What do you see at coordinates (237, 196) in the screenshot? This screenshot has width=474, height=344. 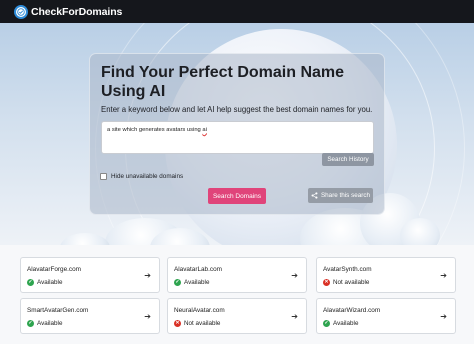 I see `search-domains-button: Search Domains` at bounding box center [237, 196].